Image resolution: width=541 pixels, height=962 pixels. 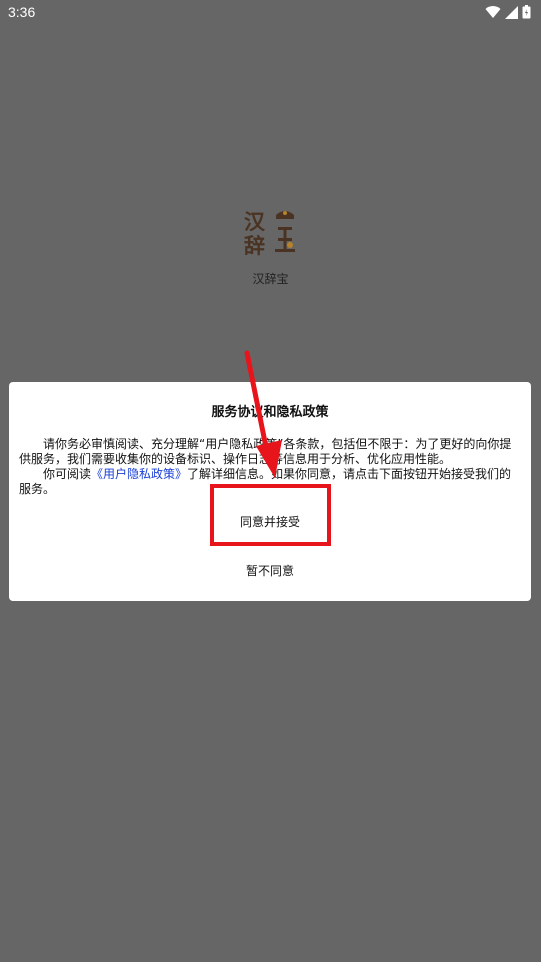 I want to click on status-bar: 3:36, so click(x=270, y=12).